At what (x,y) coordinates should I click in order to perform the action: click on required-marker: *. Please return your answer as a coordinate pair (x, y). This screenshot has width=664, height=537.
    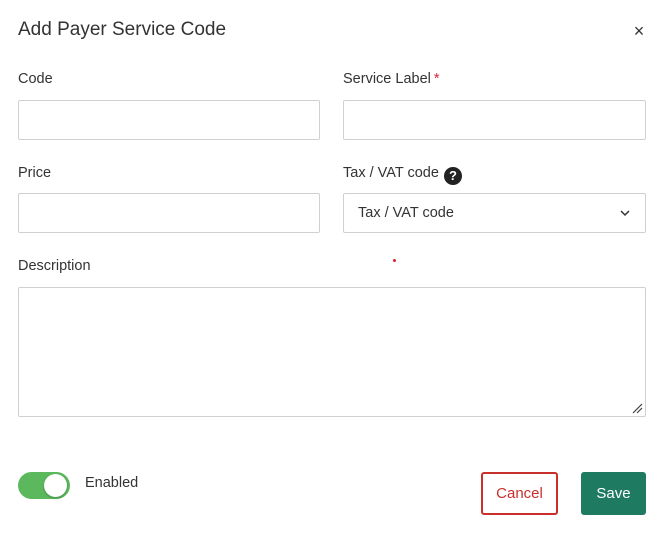
    Looking at the image, I should click on (436, 79).